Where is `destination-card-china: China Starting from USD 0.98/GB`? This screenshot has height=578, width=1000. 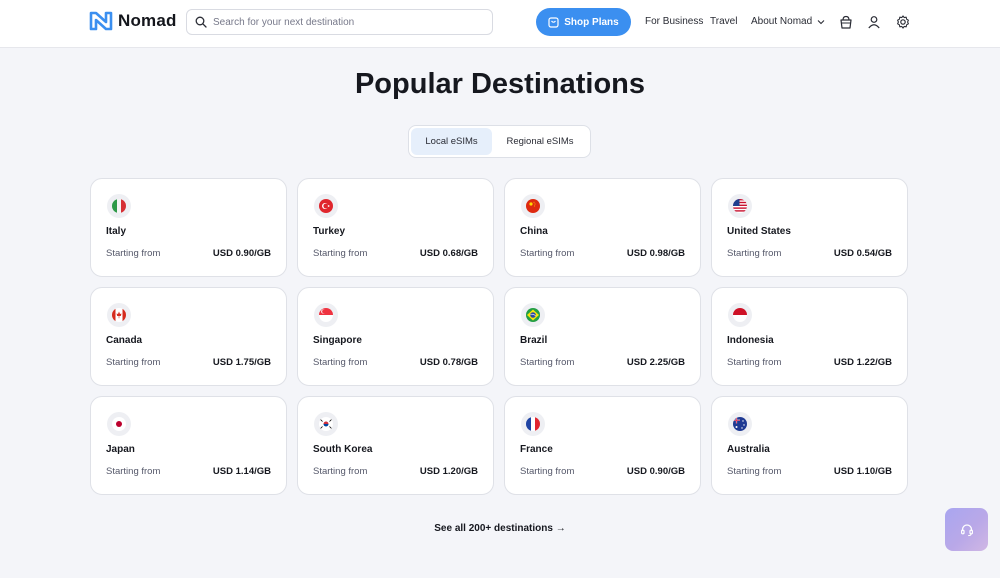
destination-card-china: China Starting from USD 0.98/GB is located at coordinates (602, 227).